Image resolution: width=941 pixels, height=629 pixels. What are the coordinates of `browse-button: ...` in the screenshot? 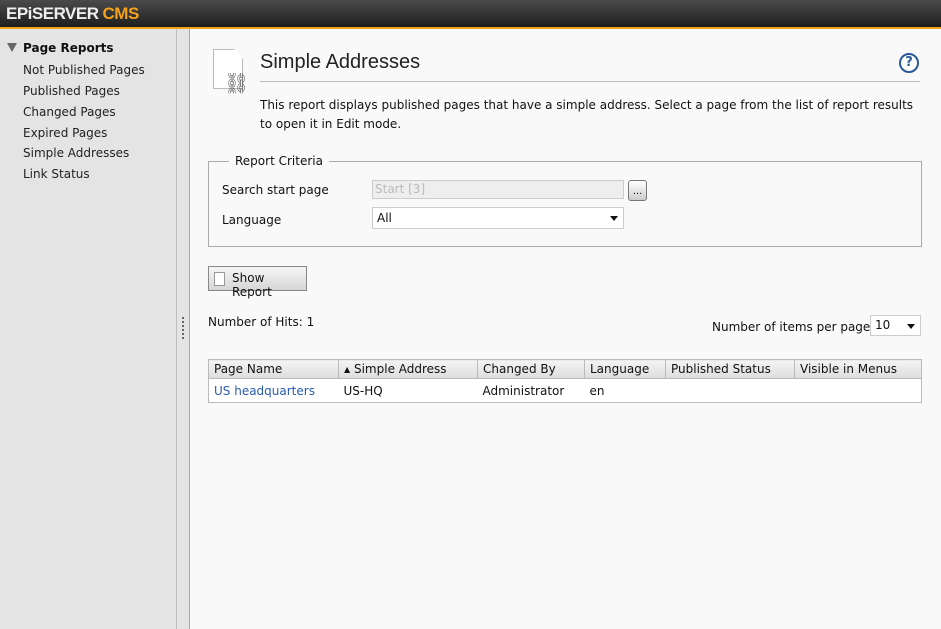 It's located at (637, 190).